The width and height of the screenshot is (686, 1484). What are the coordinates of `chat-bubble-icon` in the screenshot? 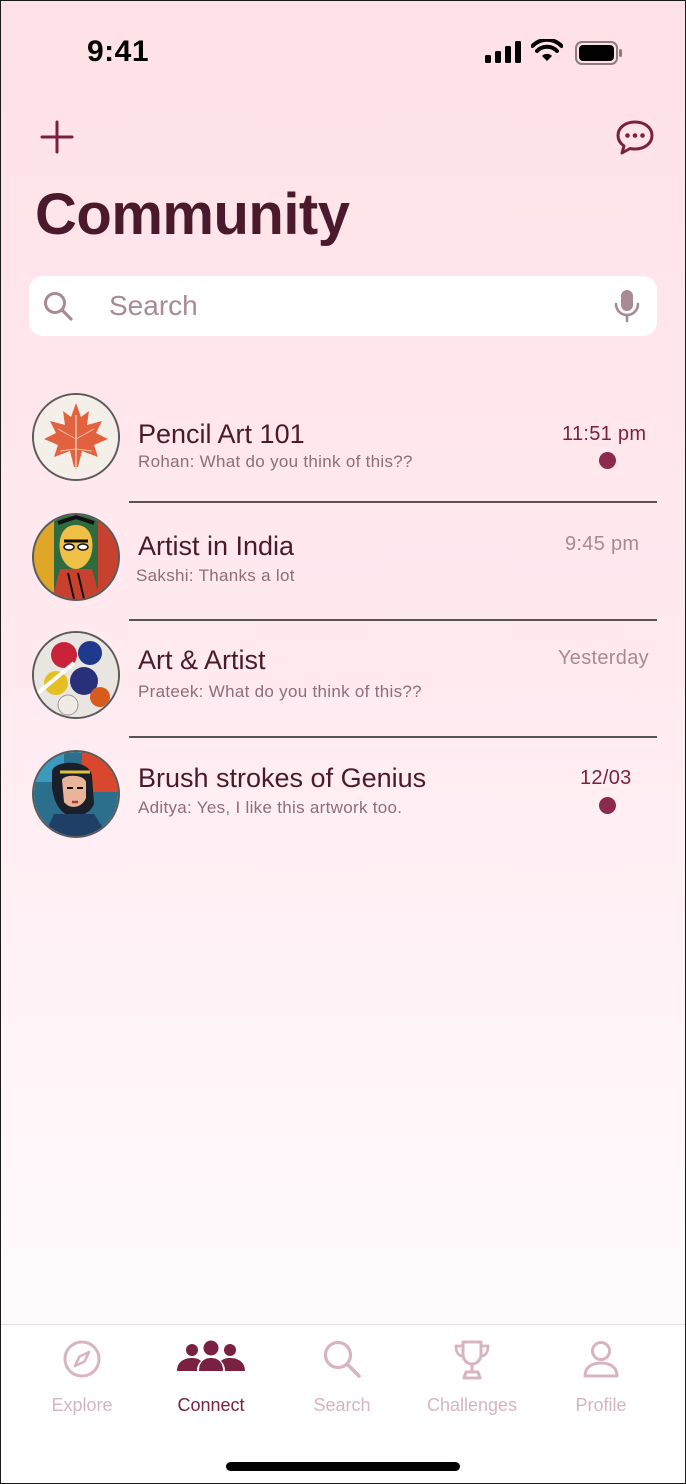 It's located at (635, 137).